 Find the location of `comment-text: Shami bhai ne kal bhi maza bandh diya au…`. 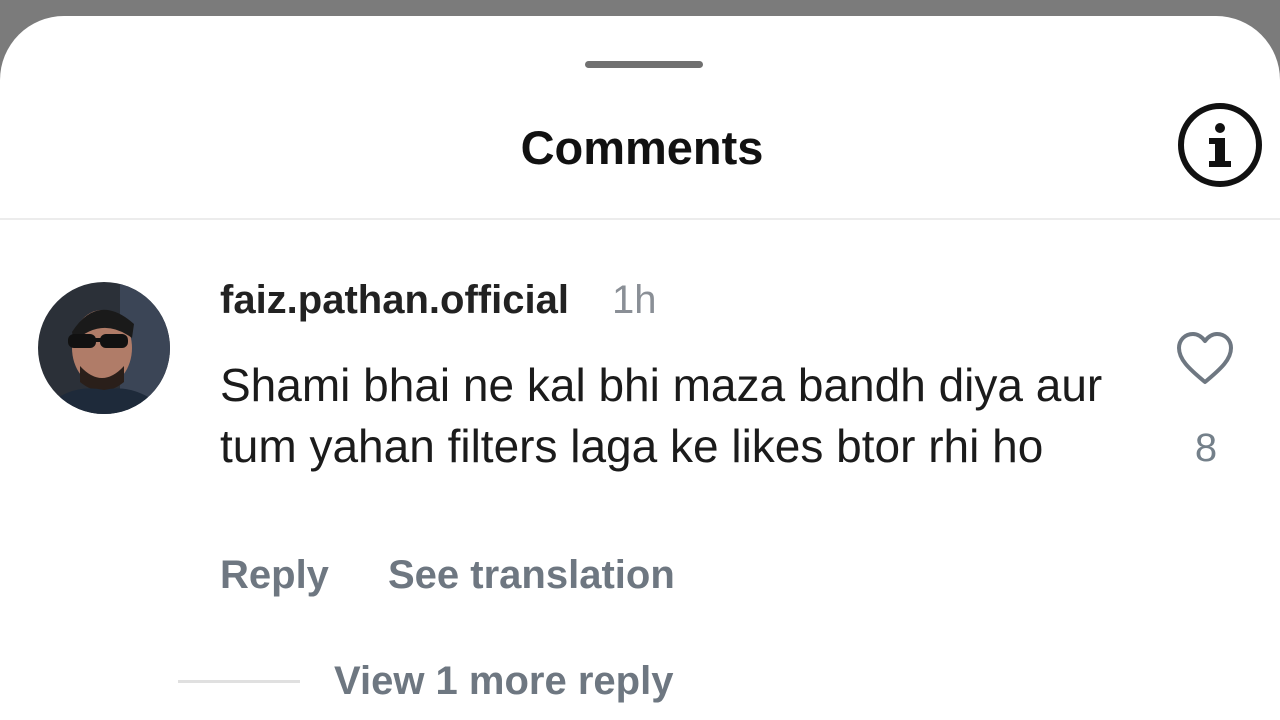

comment-text: Shami bhai ne kal bhi maza bandh diya au… is located at coordinates (661, 415).